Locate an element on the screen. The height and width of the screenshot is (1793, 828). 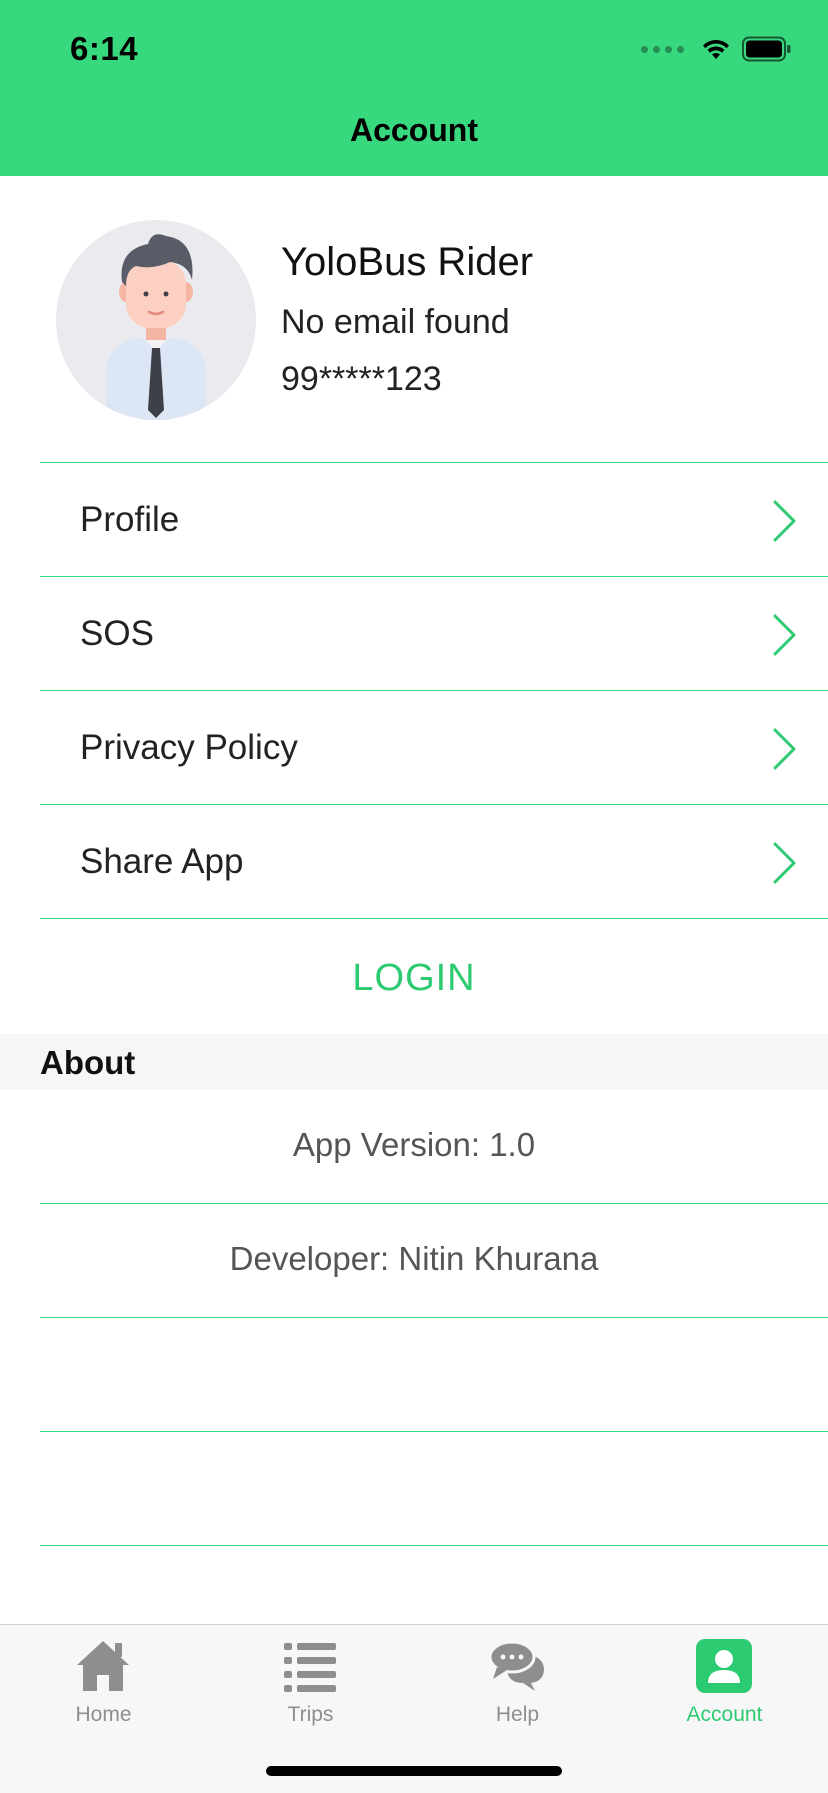
profile-name: YoloBus Rider is located at coordinates (407, 262).